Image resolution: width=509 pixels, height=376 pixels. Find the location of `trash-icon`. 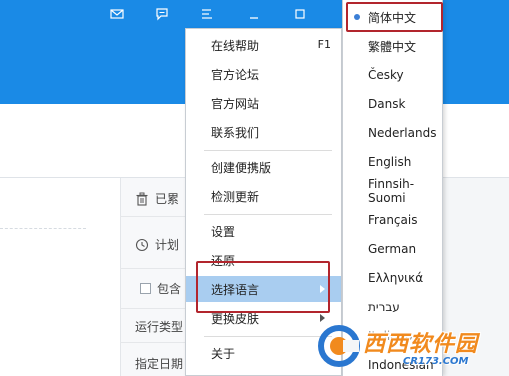

trash-icon is located at coordinates (142, 199).